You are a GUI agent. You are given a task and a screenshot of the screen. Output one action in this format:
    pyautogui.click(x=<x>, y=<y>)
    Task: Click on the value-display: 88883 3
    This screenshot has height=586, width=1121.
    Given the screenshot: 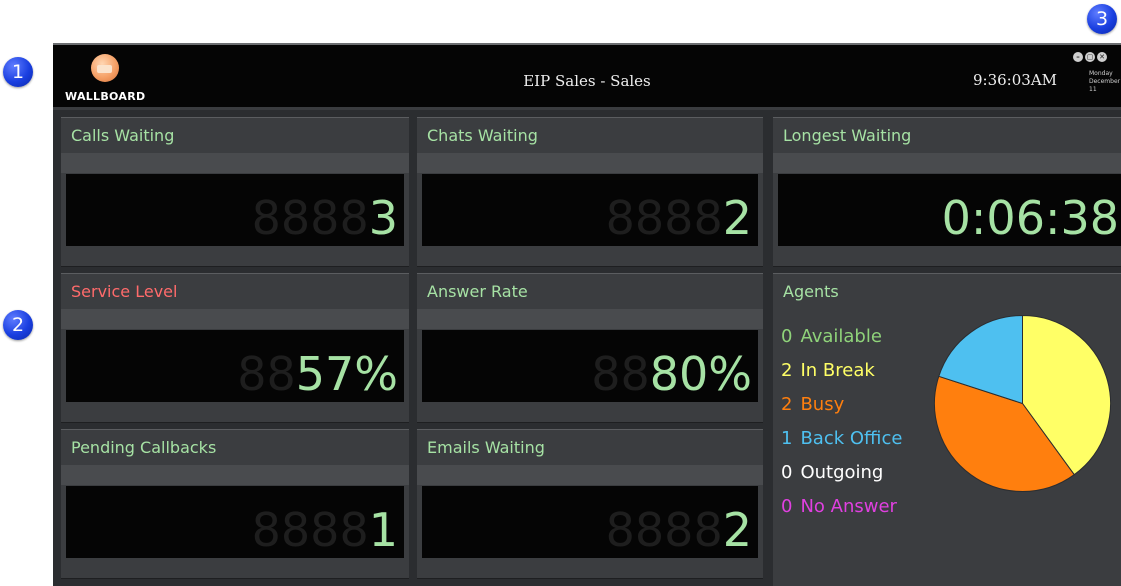 What is the action you would take?
    pyautogui.click(x=235, y=210)
    